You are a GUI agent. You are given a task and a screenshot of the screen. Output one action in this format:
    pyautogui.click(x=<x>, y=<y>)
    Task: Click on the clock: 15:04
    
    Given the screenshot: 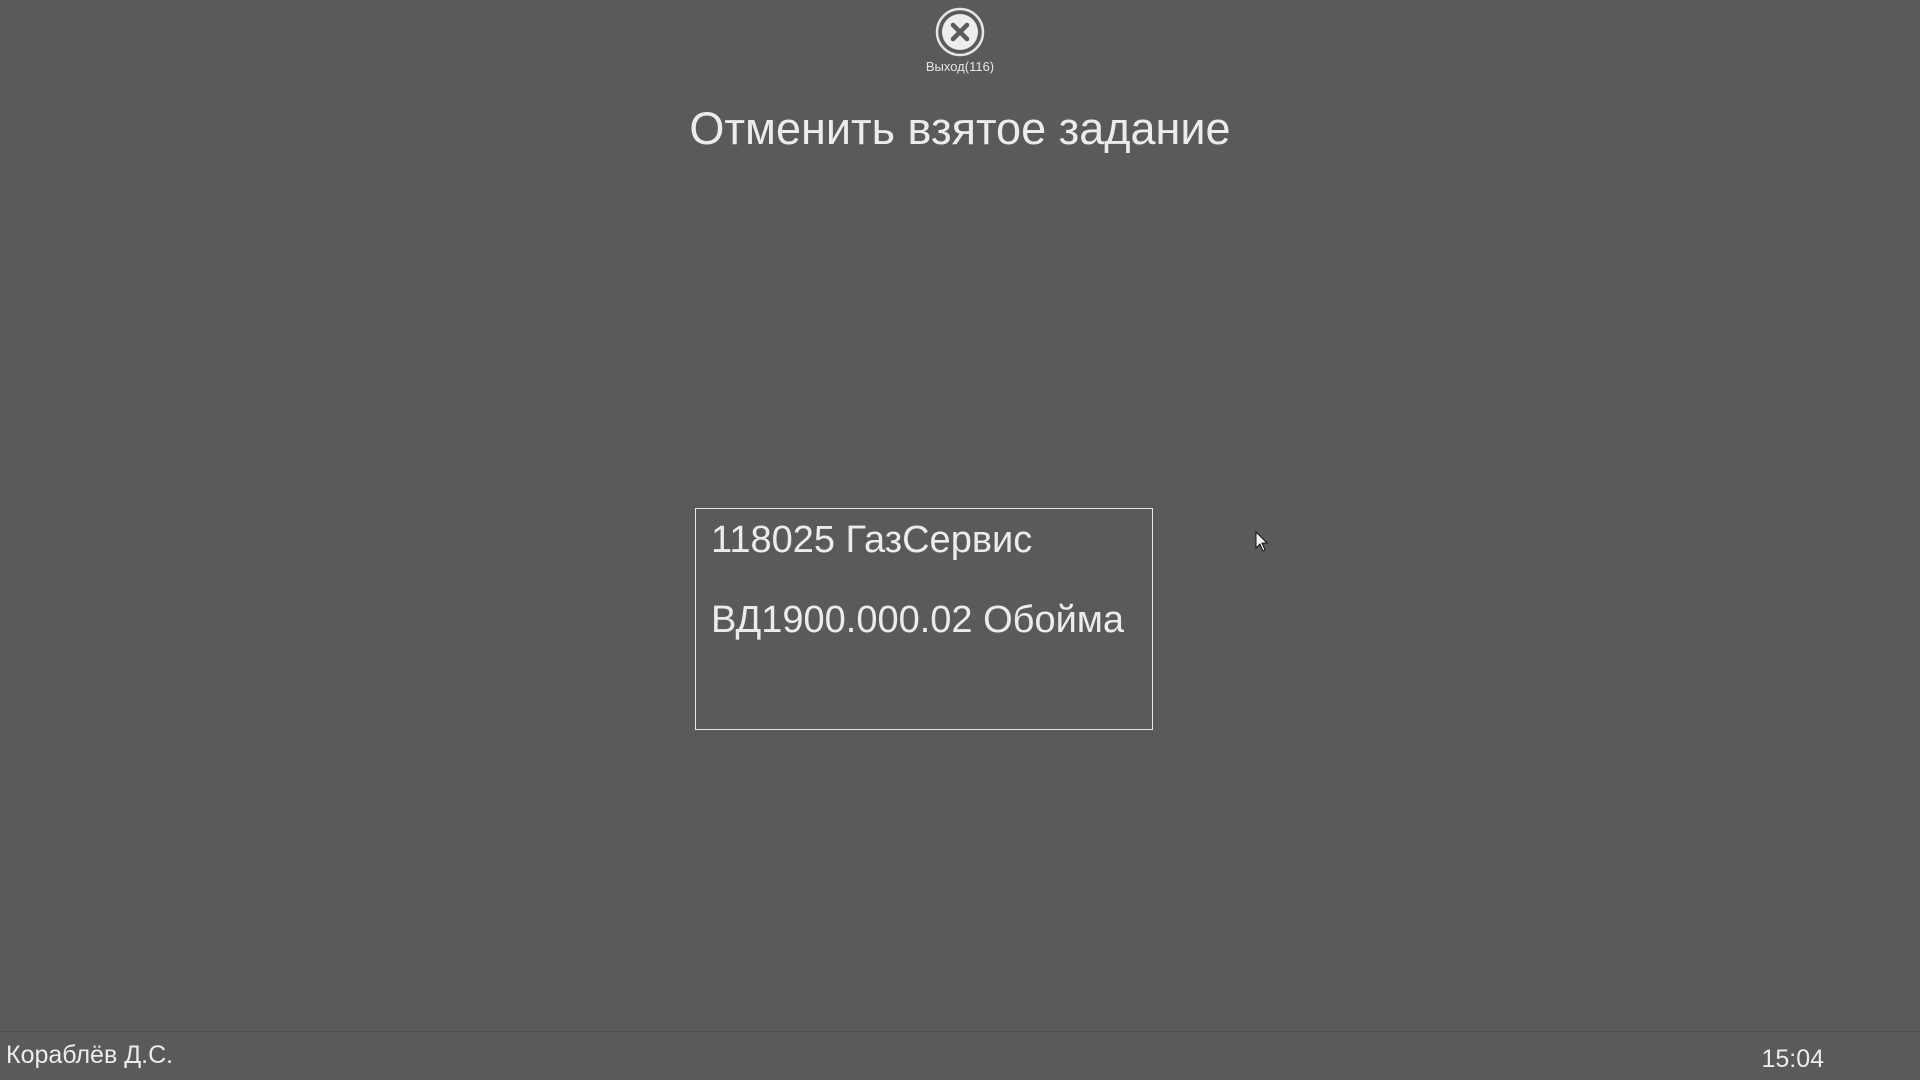 What is the action you would take?
    pyautogui.click(x=1792, y=1059)
    